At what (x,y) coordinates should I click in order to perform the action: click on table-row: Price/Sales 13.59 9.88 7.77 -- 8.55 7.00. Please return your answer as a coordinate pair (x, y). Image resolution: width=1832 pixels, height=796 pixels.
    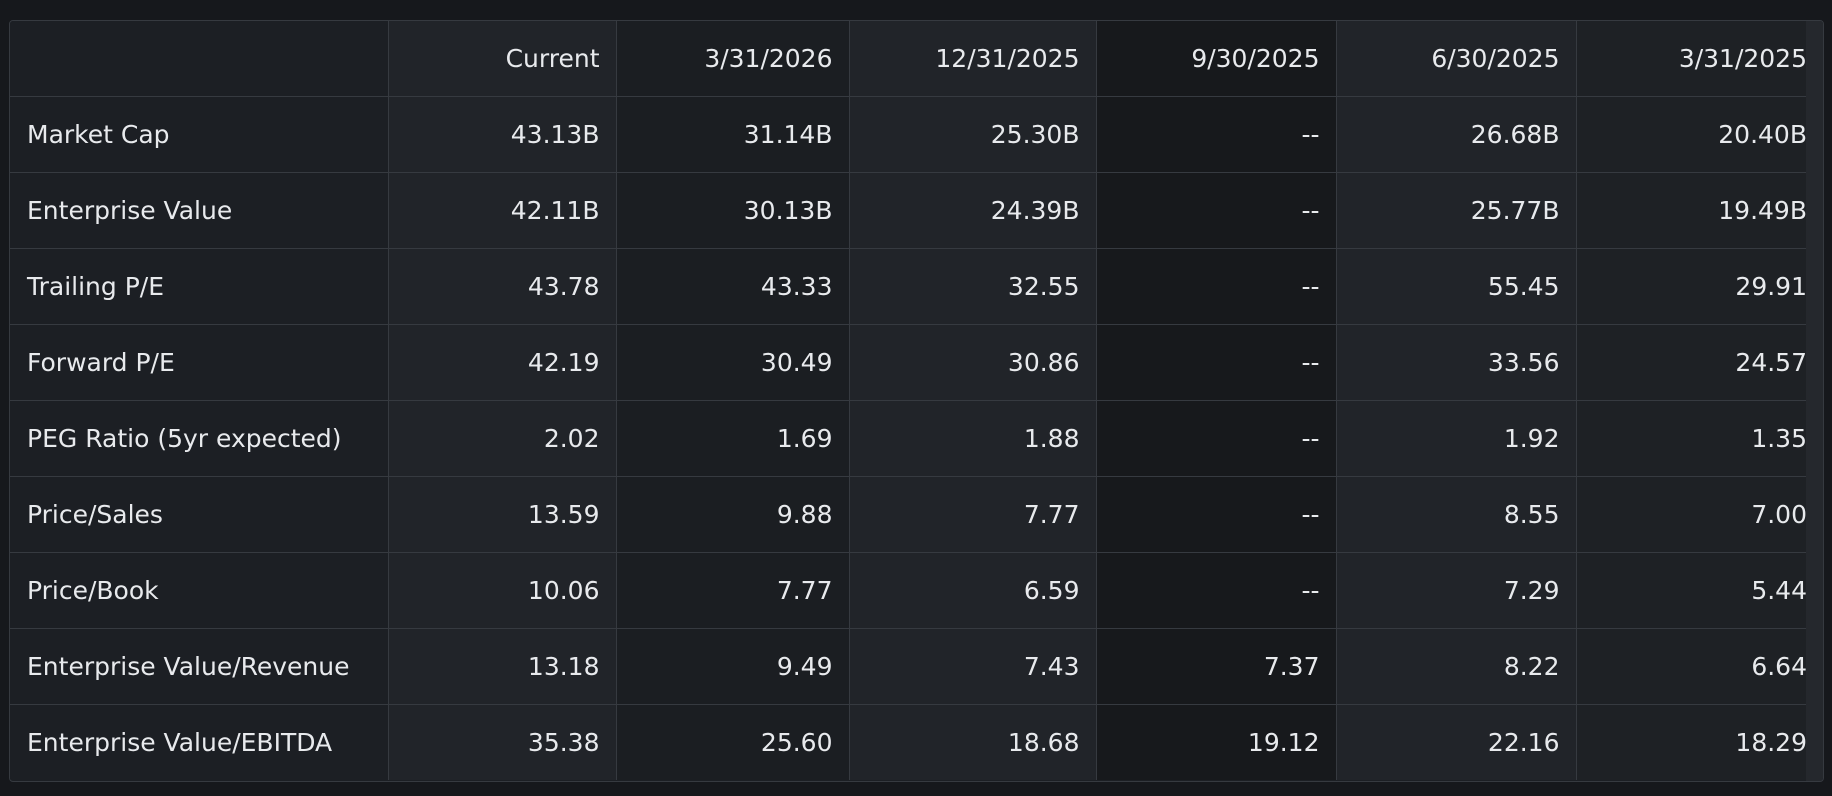
    Looking at the image, I should click on (916, 514).